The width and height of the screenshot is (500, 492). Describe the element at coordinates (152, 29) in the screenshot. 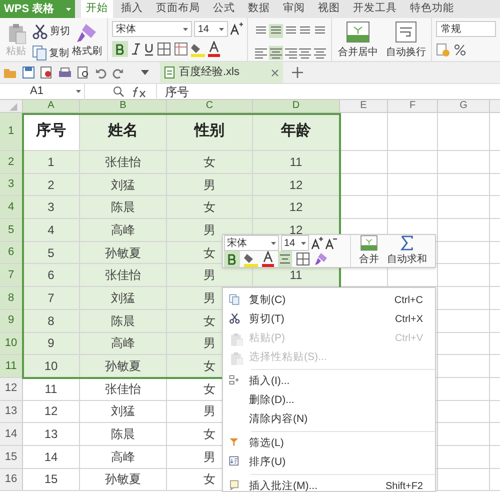

I see `font-name-dropdown: 宋体` at that location.